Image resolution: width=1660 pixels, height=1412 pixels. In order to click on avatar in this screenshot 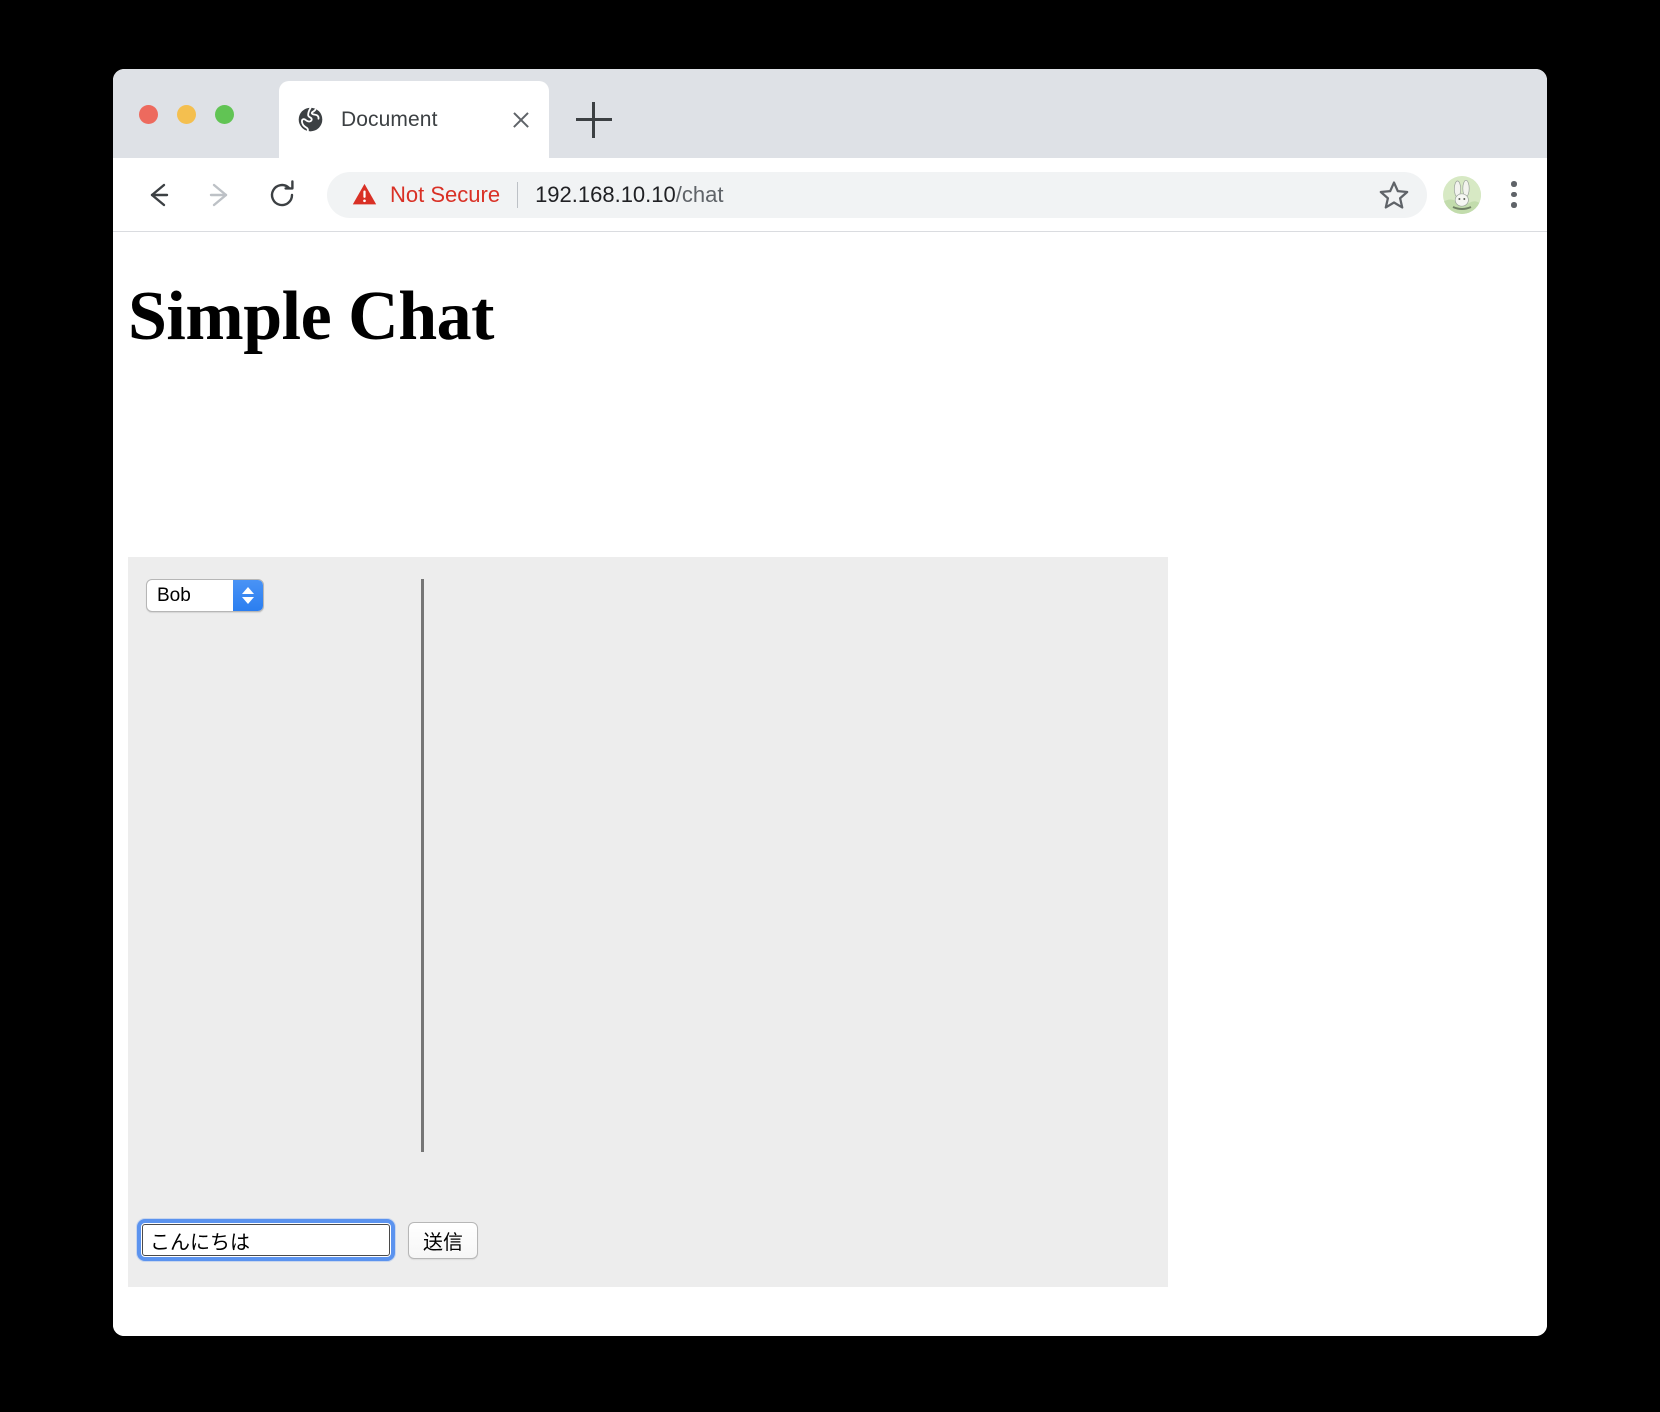, I will do `click(1462, 194)`.